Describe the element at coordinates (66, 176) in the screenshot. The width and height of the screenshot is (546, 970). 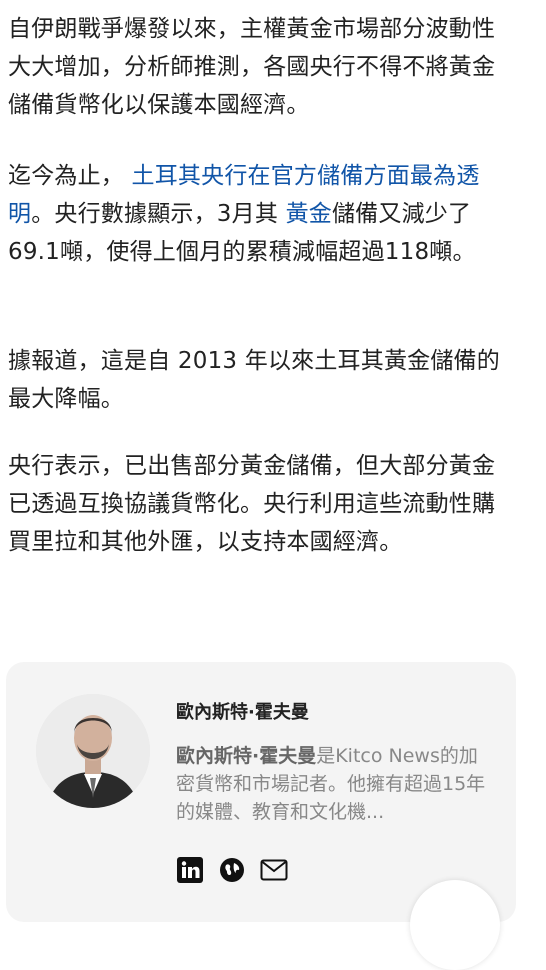
I see `text-segment: 迄今為止，` at that location.